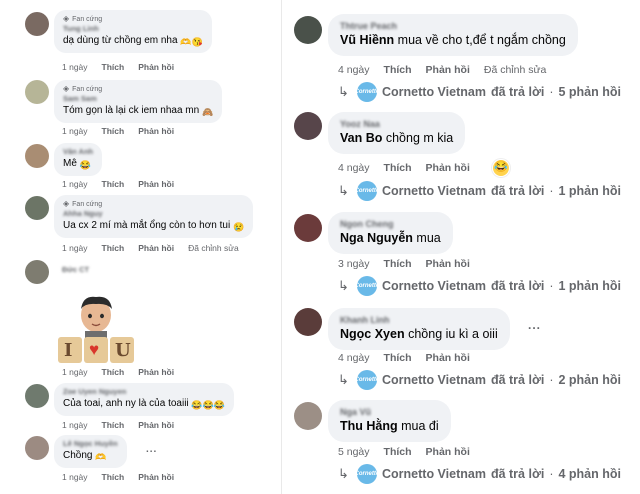 The image size is (640, 494). I want to click on comment-text: Thu Hằng mua đi, so click(389, 426).